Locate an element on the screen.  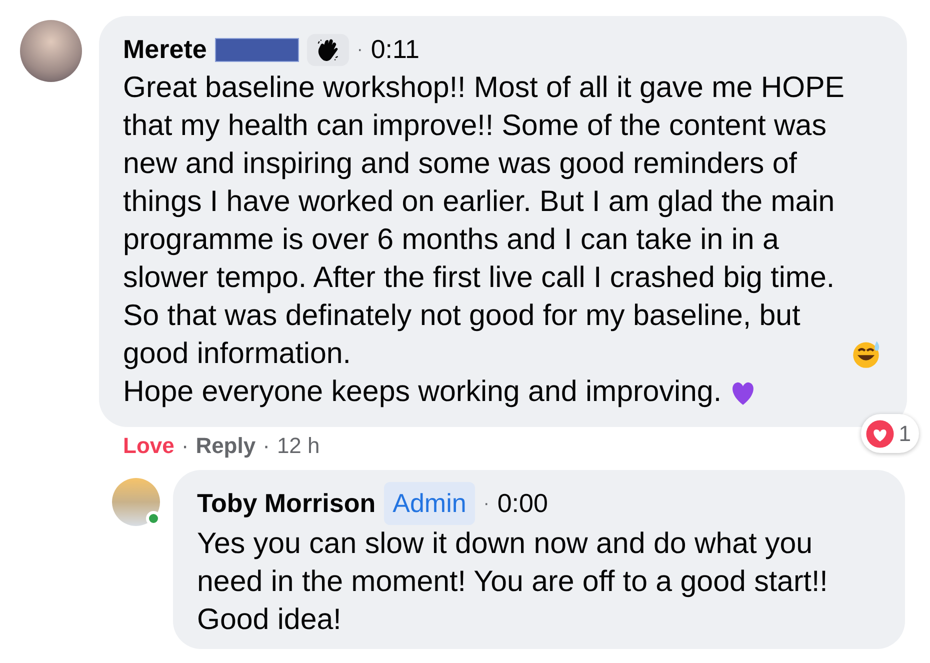
comment-age: 12 h is located at coordinates (298, 445).